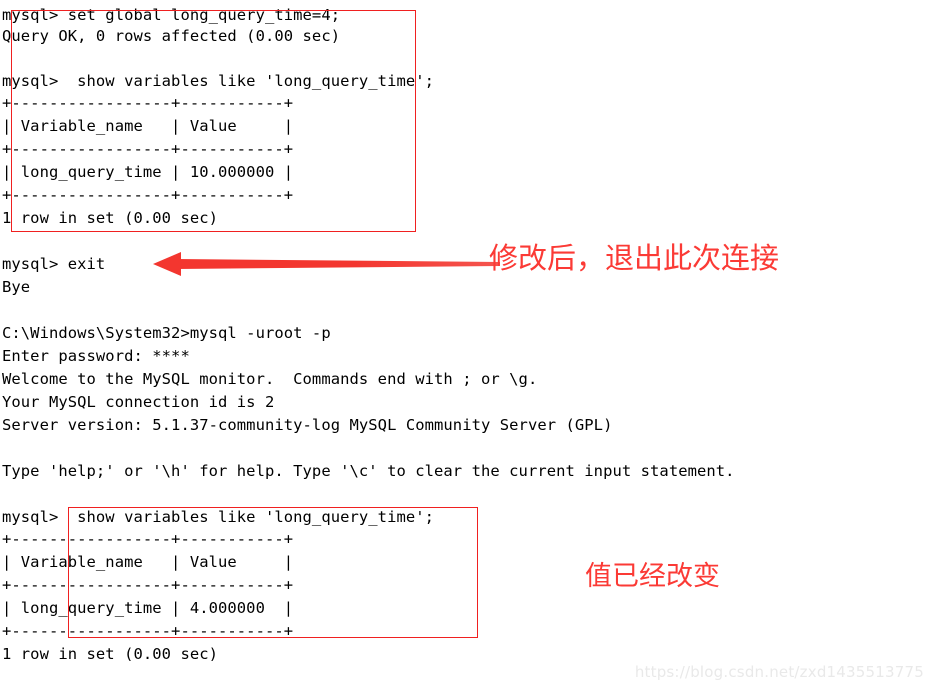 The image size is (932, 686). Describe the element at coordinates (171, 36) in the screenshot. I see `console-line: Query OK, 0 rows affected (0.00 sec)` at that location.